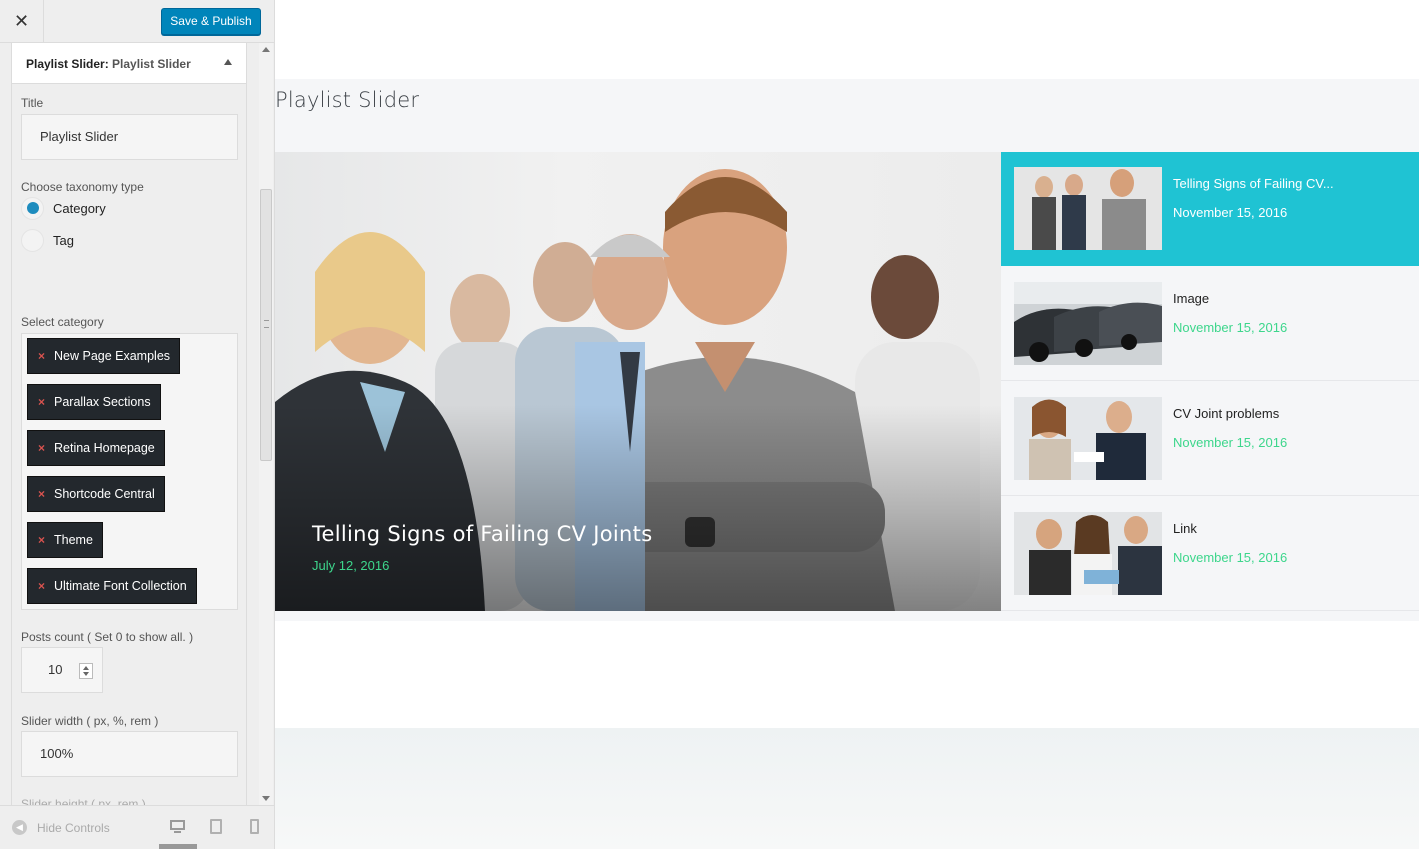  Describe the element at coordinates (96, 494) in the screenshot. I see `category-chip: × Shortcode Central` at that location.